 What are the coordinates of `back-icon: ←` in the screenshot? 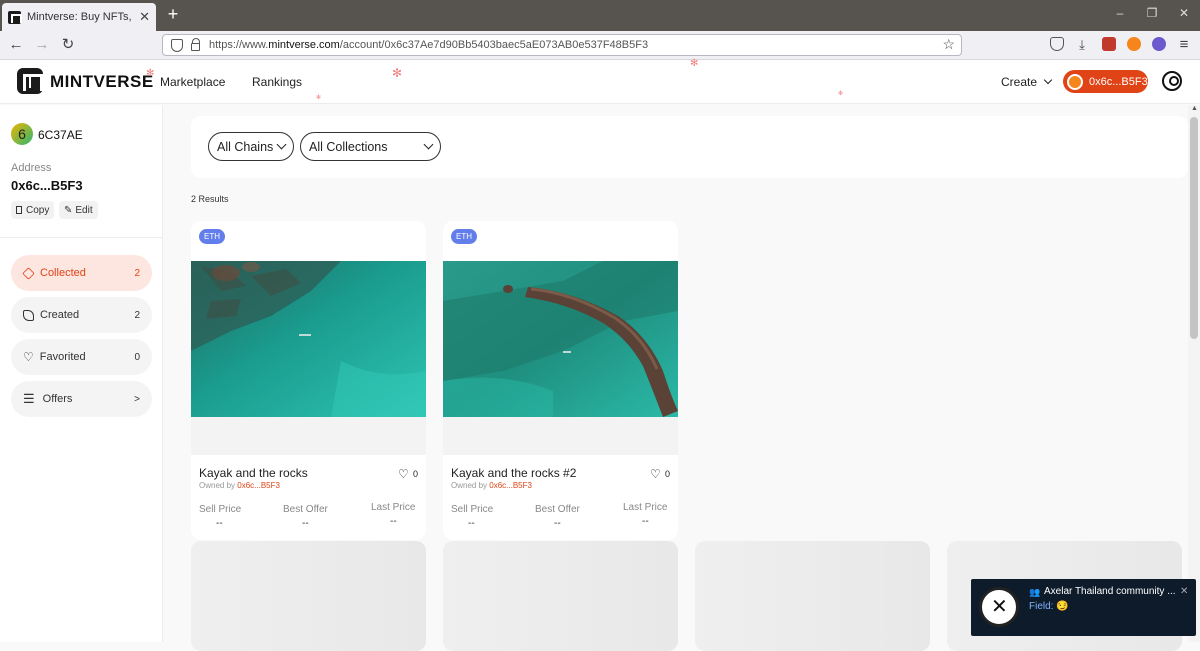 It's located at (16, 45).